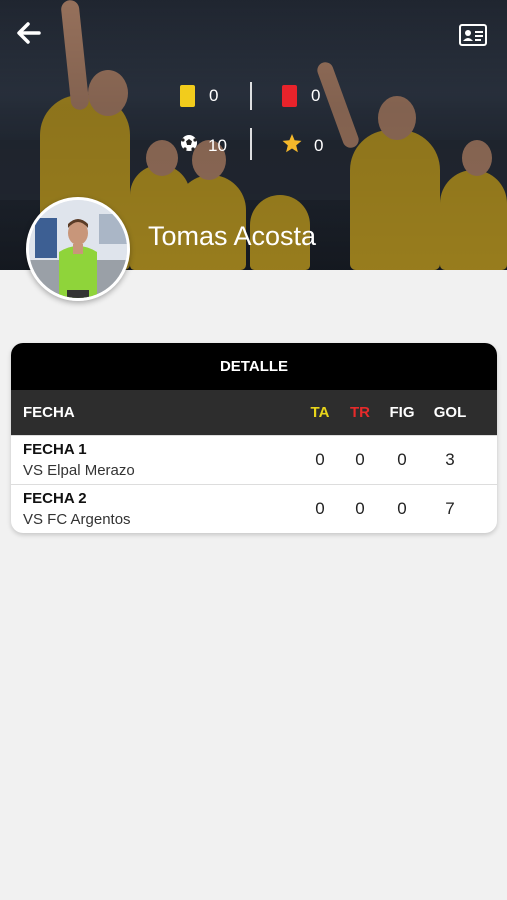 This screenshot has width=507, height=900. What do you see at coordinates (316, 95) in the screenshot?
I see `red-cards-value: 0` at bounding box center [316, 95].